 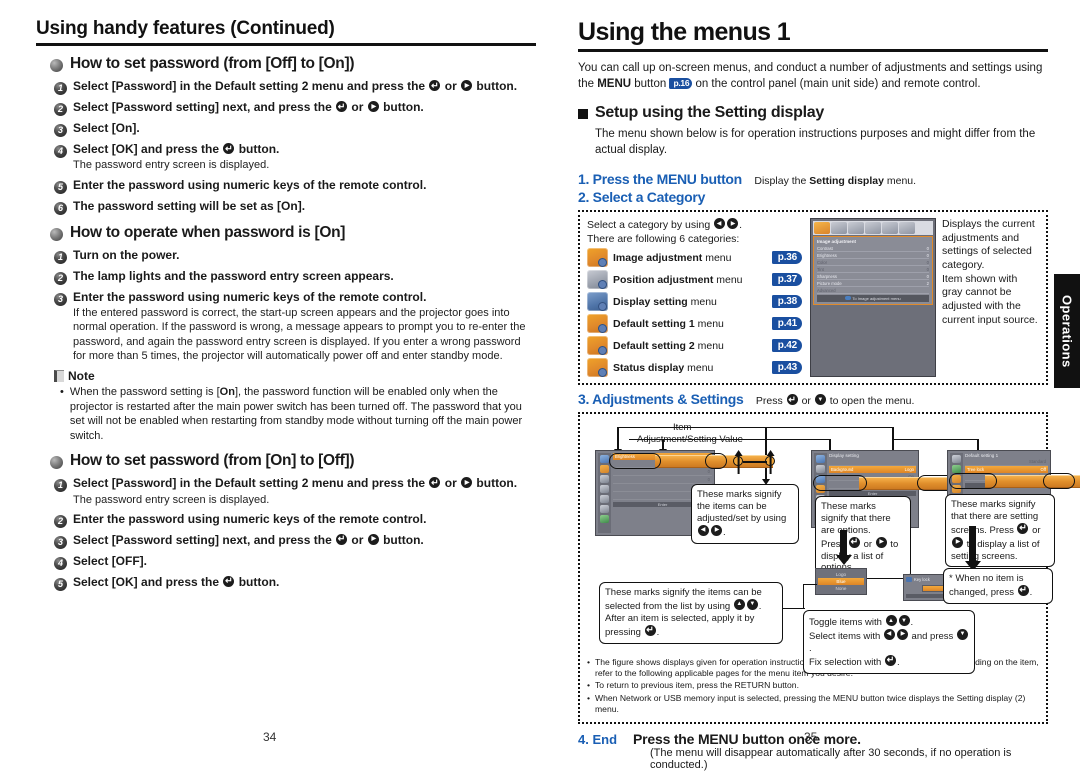 I want to click on osd-row-selected: Tree lock Off, so click(x=1006, y=470).